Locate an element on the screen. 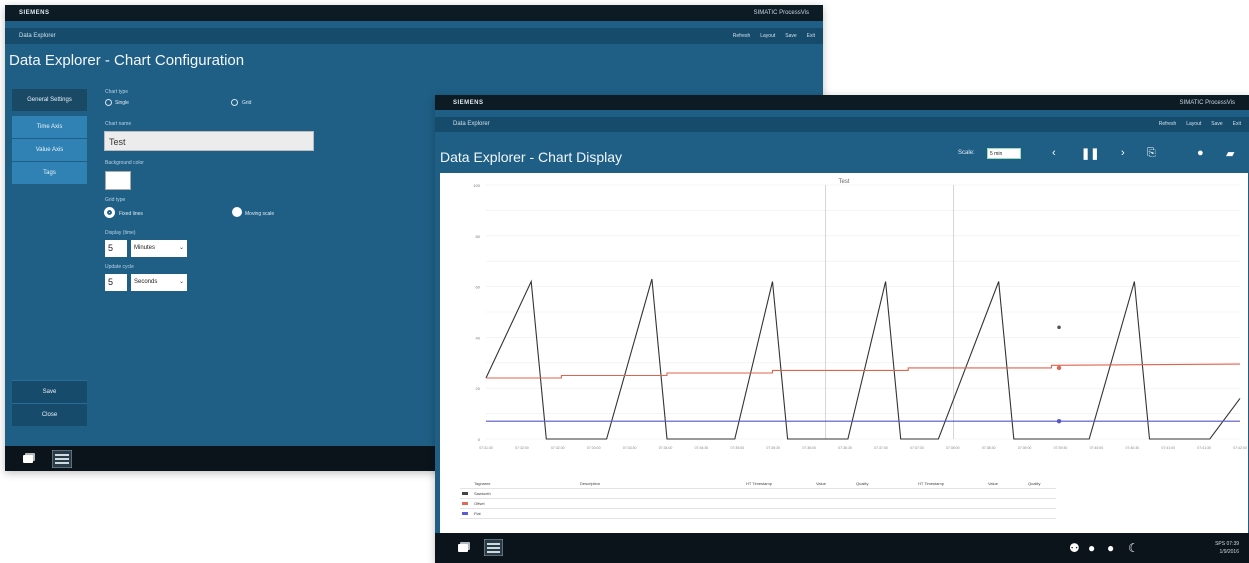 The width and height of the screenshot is (1249, 563). x-tick-label: 07:40:00 is located at coordinates (1097, 448).